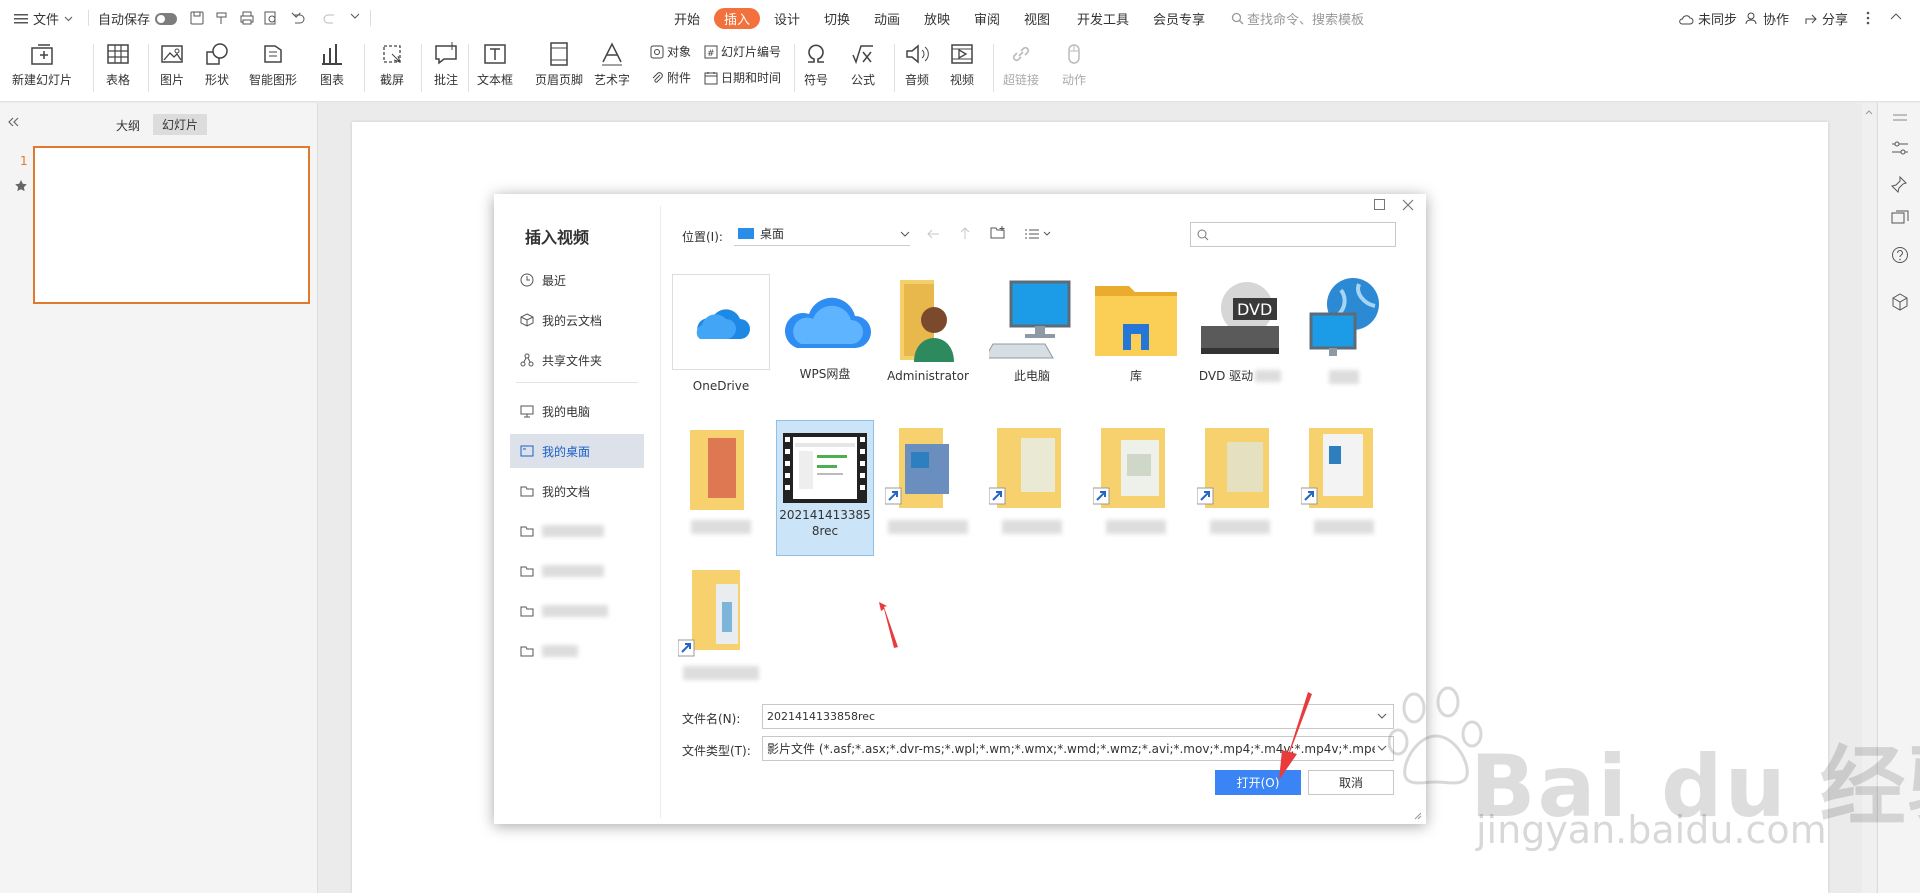 The image size is (1920, 893). I want to click on tab-view: 视图, so click(1037, 18).